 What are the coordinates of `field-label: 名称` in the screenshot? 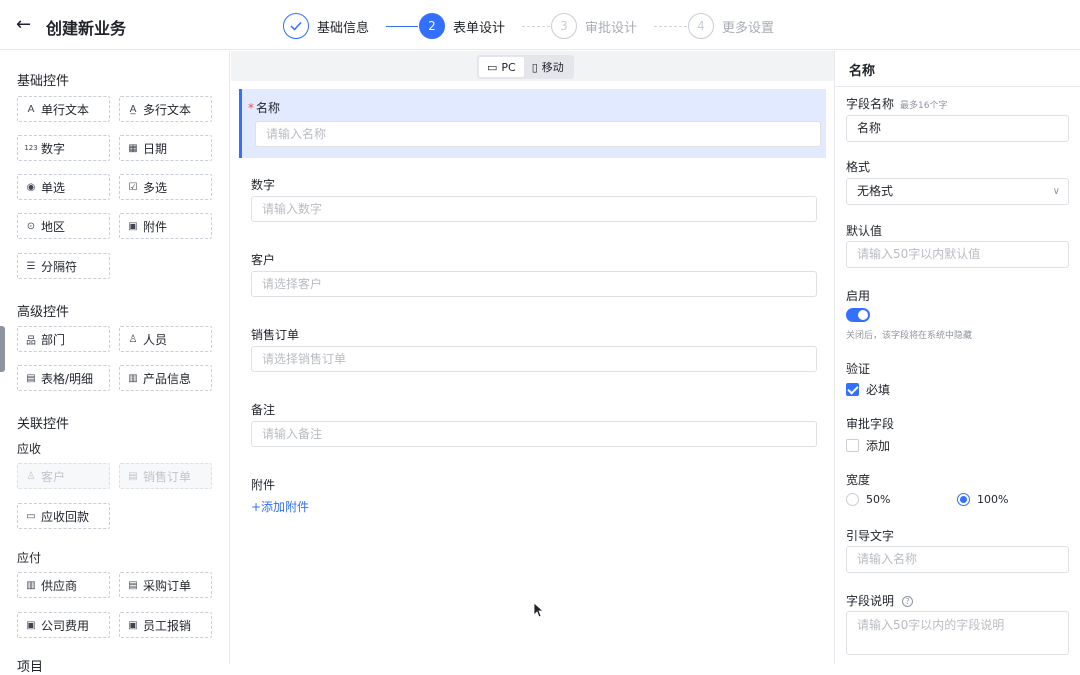 It's located at (268, 108).